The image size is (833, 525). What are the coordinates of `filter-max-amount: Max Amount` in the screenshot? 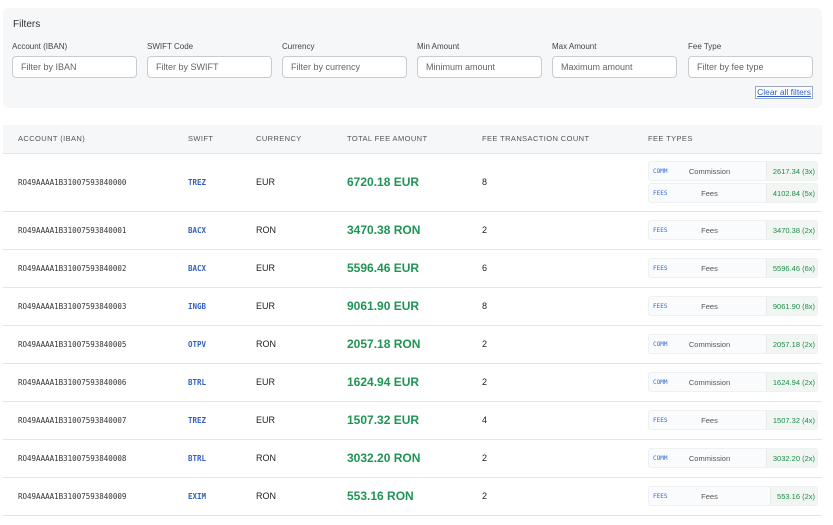 It's located at (614, 60).